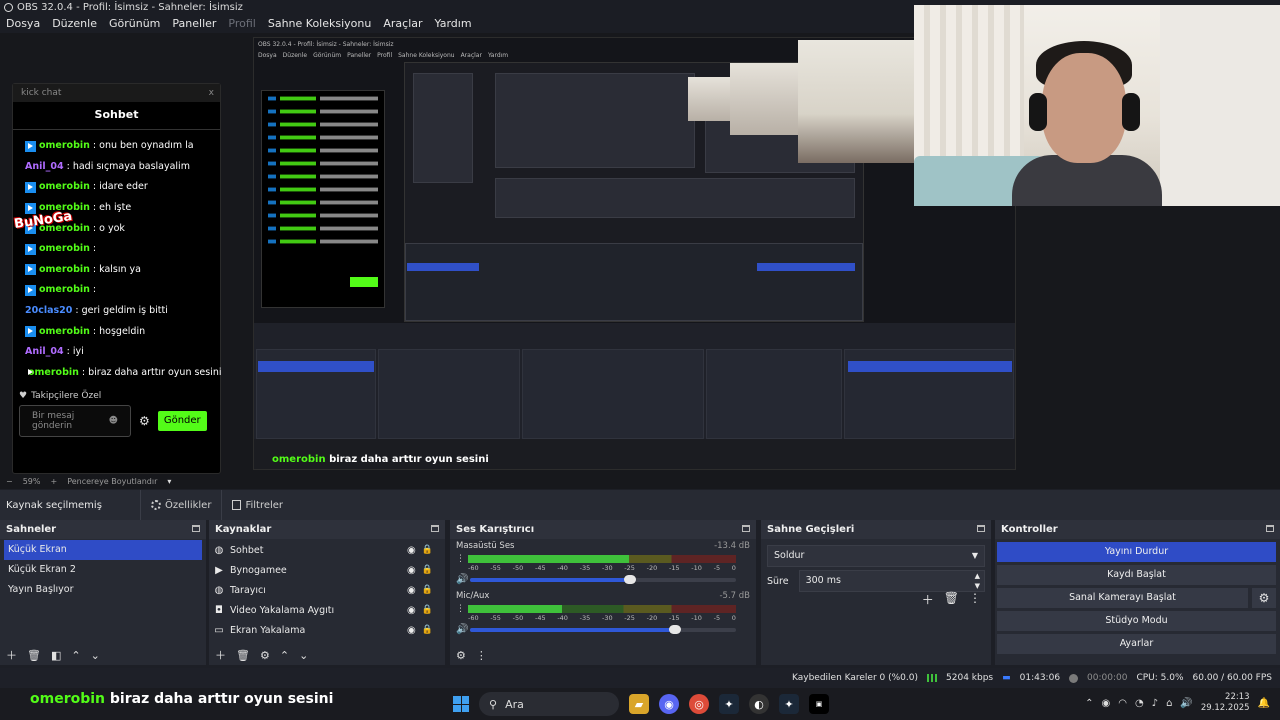  I want to click on menu-docks: Paneller, so click(194, 24).